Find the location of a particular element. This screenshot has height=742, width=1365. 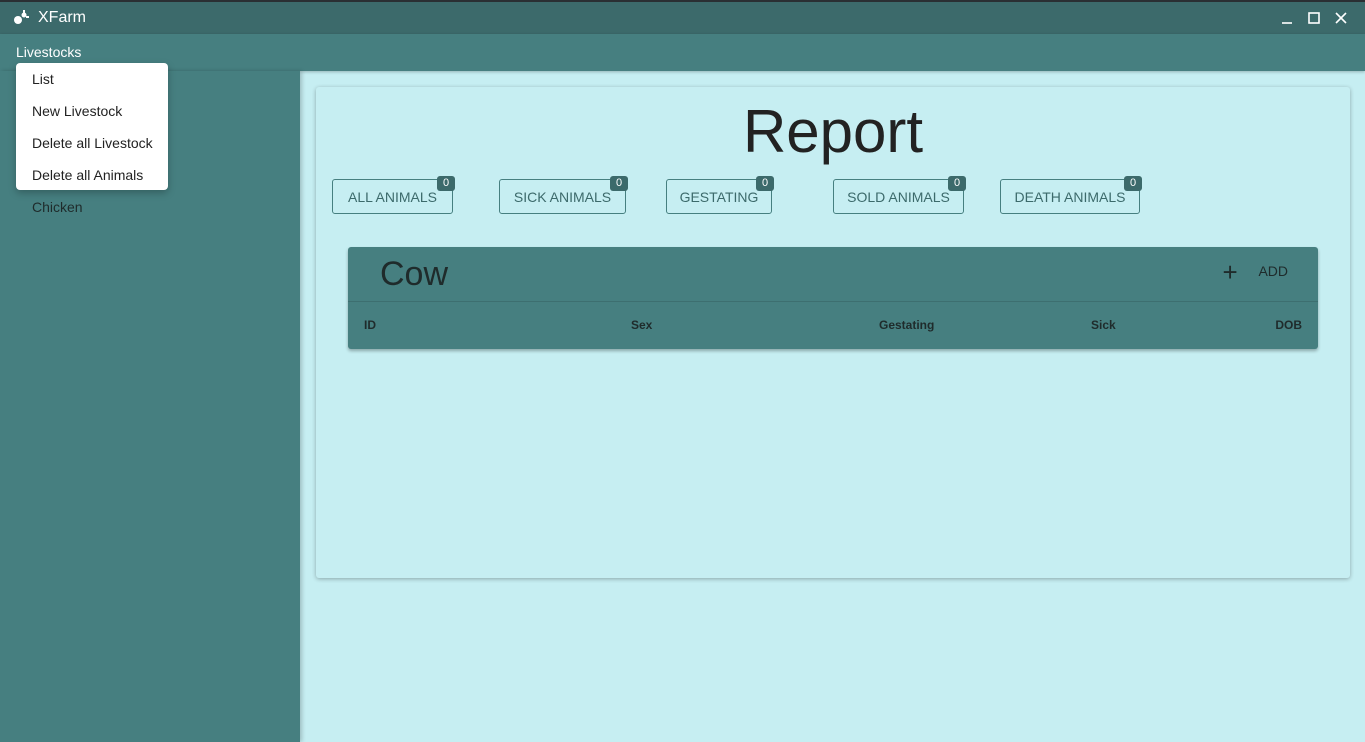

menu-bar: Livestocks is located at coordinates (682, 52).